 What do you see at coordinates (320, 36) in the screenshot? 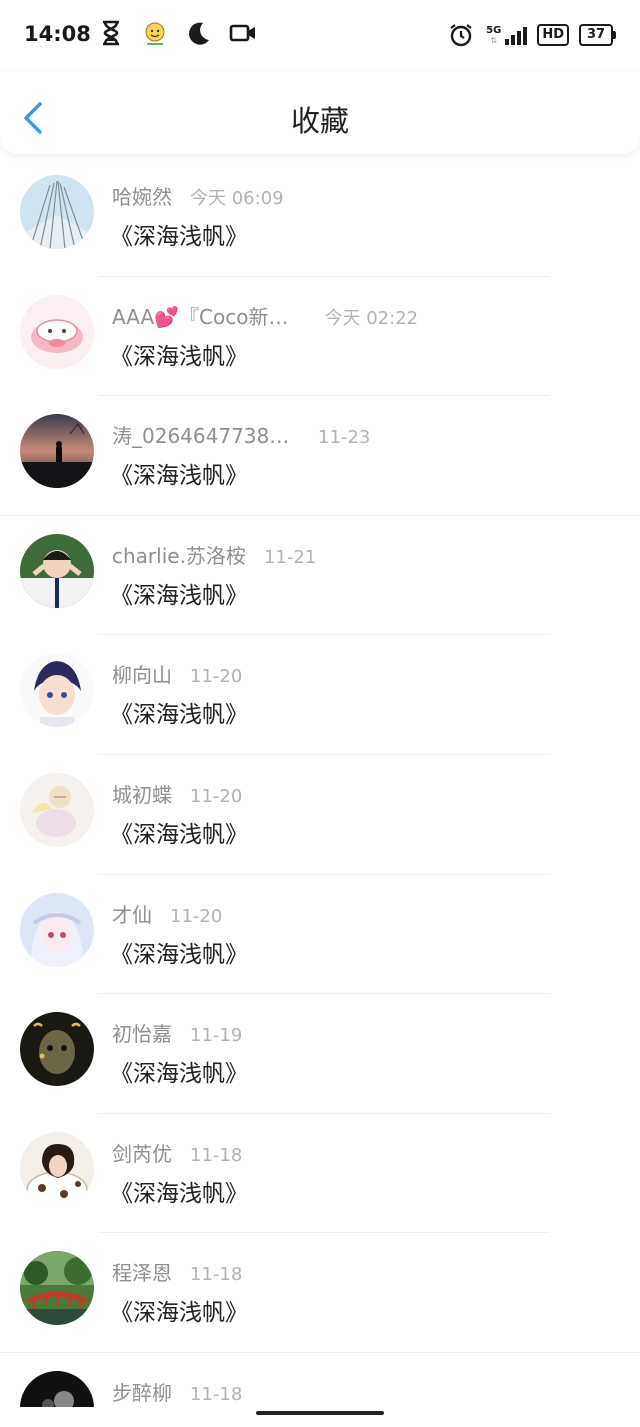
I see `status-bar: 14:08 5G ⇅ HD 37` at bounding box center [320, 36].